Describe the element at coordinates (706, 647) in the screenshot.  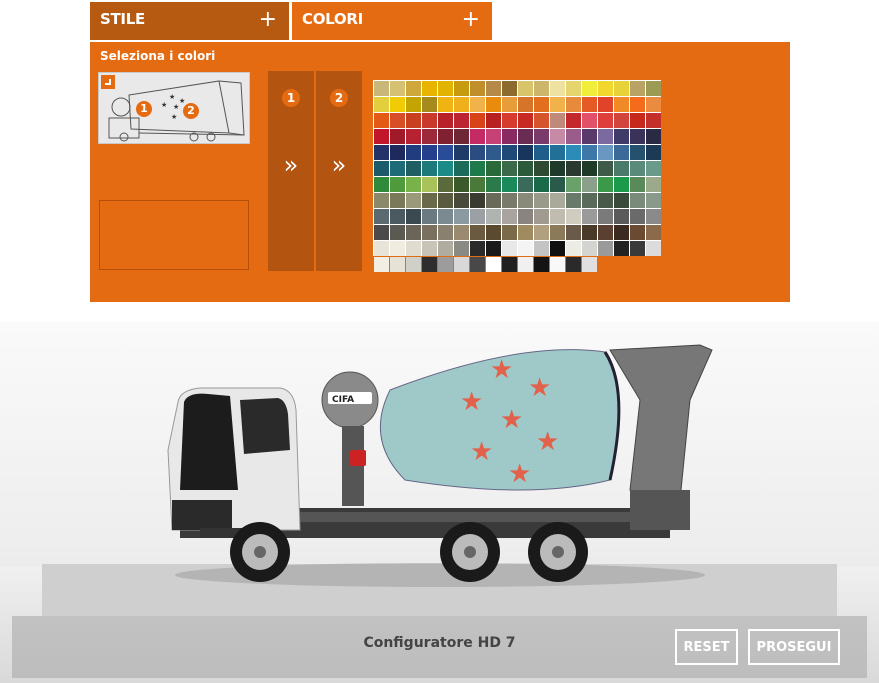
I see `reset-button: RESET` at that location.